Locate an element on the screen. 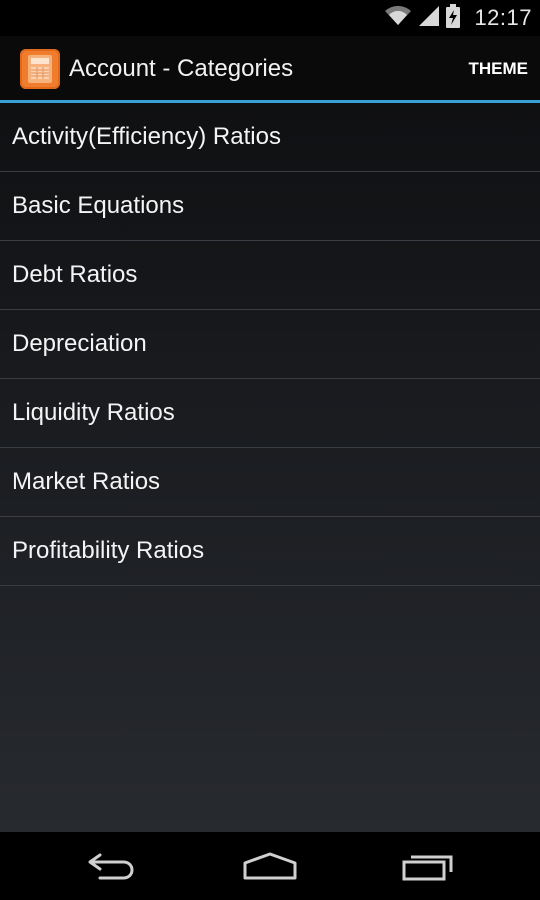 The height and width of the screenshot is (900, 540). theme-button: THEME is located at coordinates (499, 68).